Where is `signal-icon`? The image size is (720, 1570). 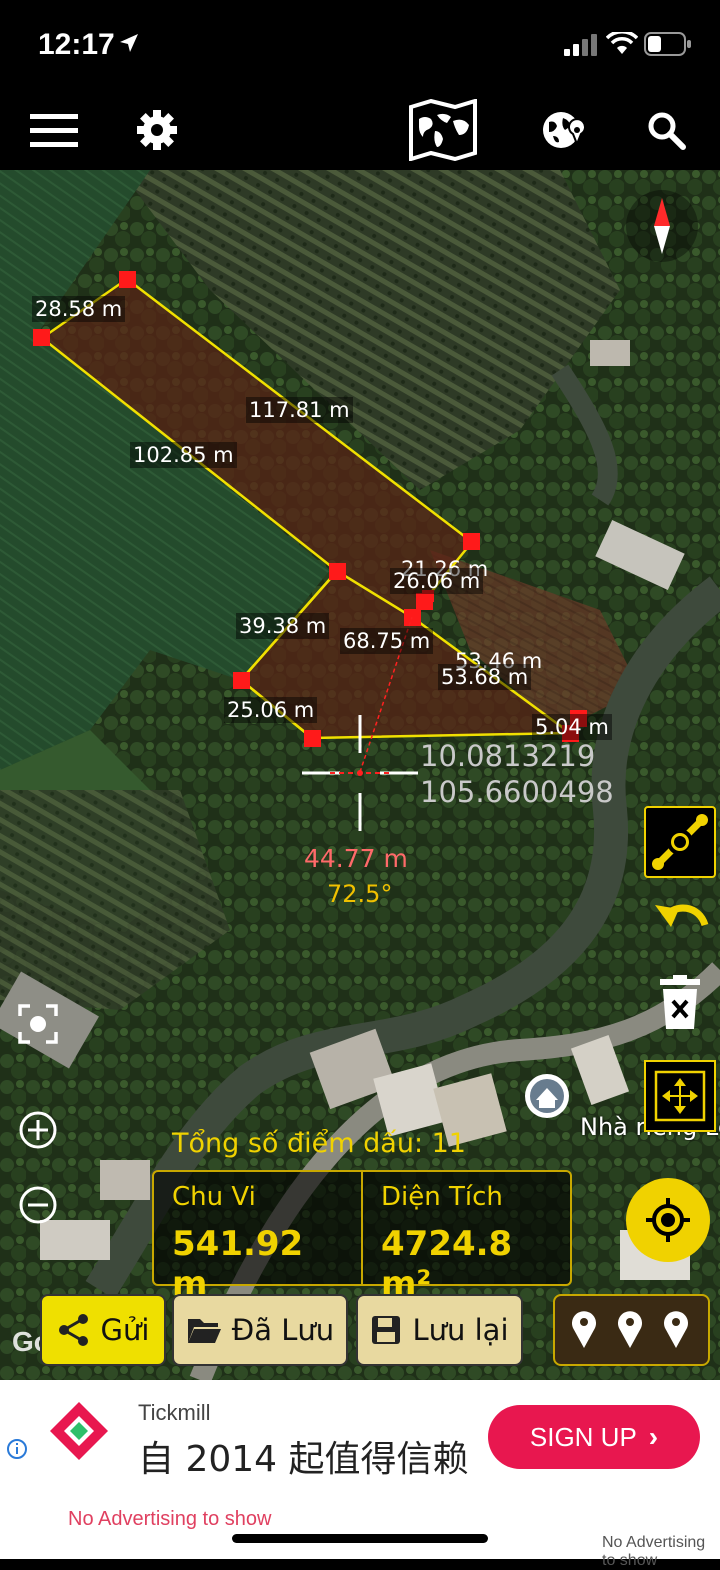 signal-icon is located at coordinates (580, 45).